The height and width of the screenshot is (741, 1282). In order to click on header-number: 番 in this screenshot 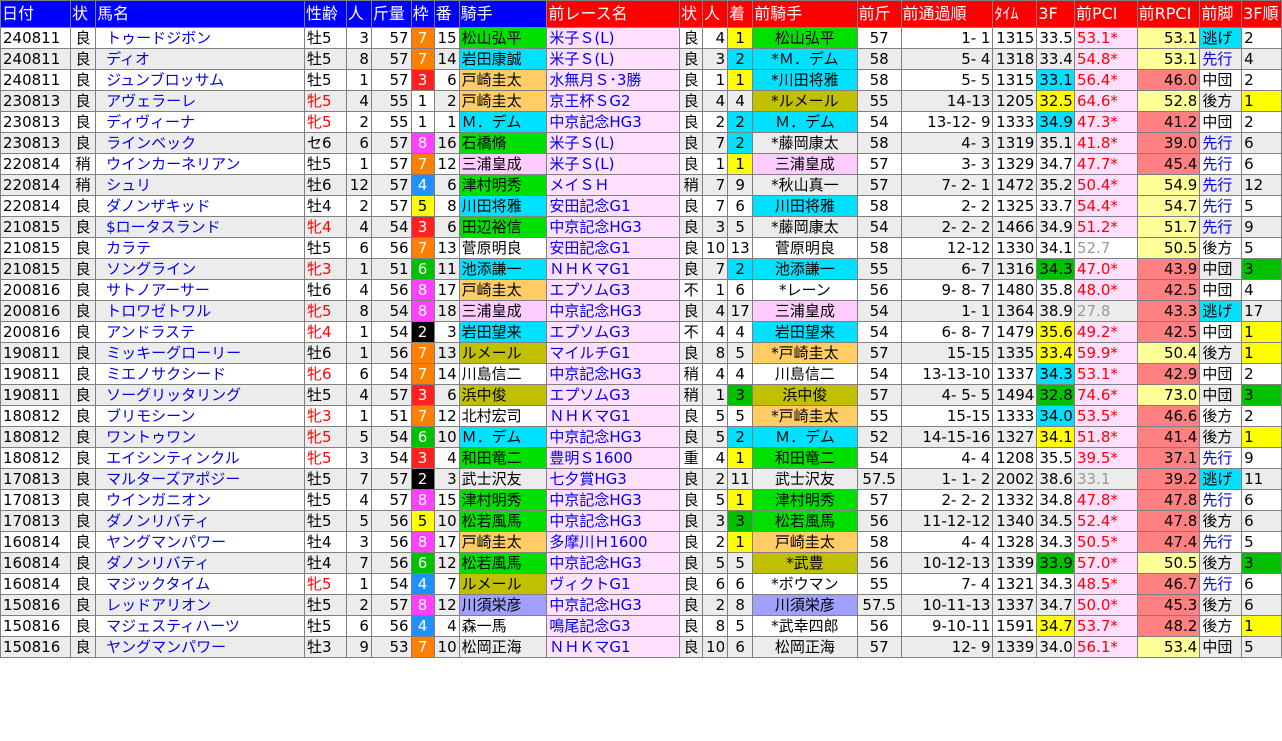, I will do `click(446, 14)`.